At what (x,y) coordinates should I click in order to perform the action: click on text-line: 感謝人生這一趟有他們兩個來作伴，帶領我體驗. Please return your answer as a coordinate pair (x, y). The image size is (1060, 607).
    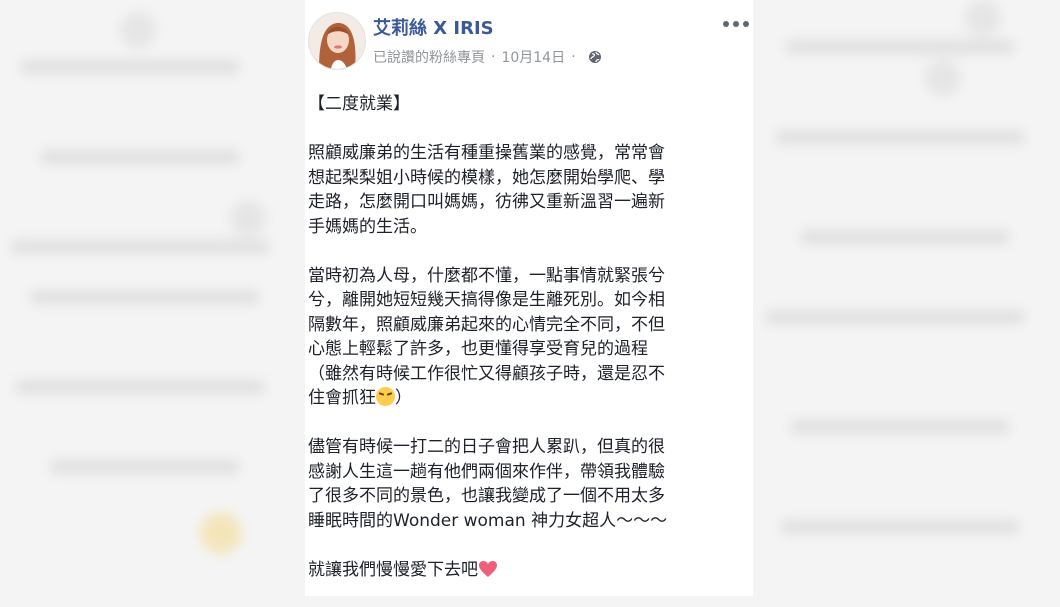
    Looking at the image, I should click on (486, 471).